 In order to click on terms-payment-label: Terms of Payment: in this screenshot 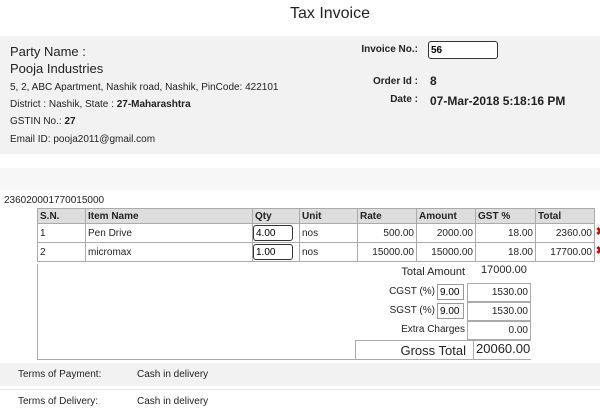, I will do `click(60, 374)`.